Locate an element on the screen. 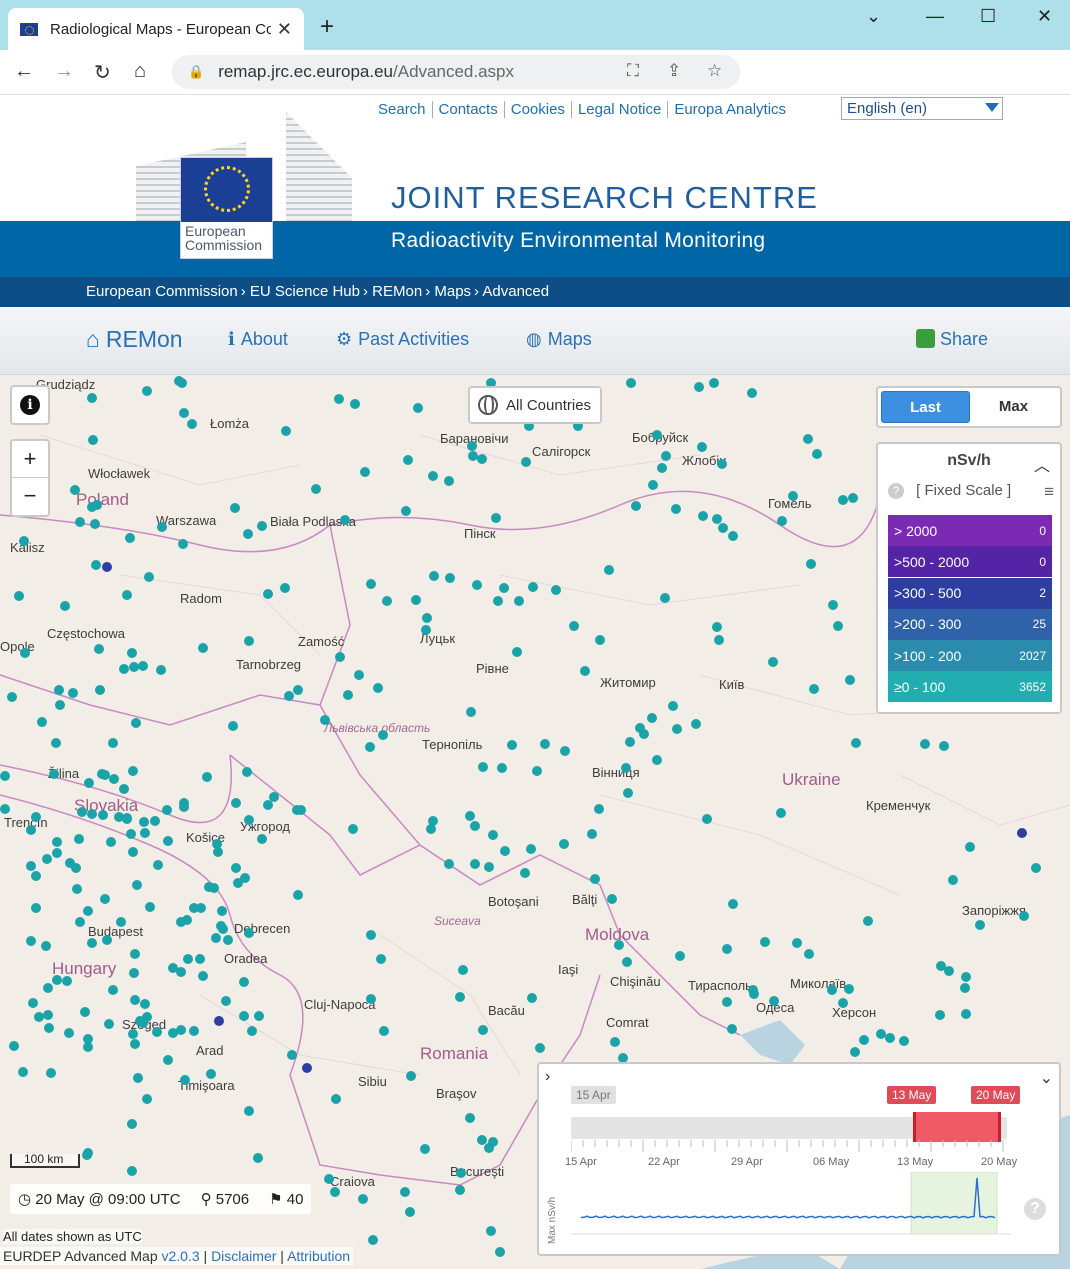 Image resolution: width=1070 pixels, height=1269 pixels. crumb-ec: European Commission is located at coordinates (162, 291).